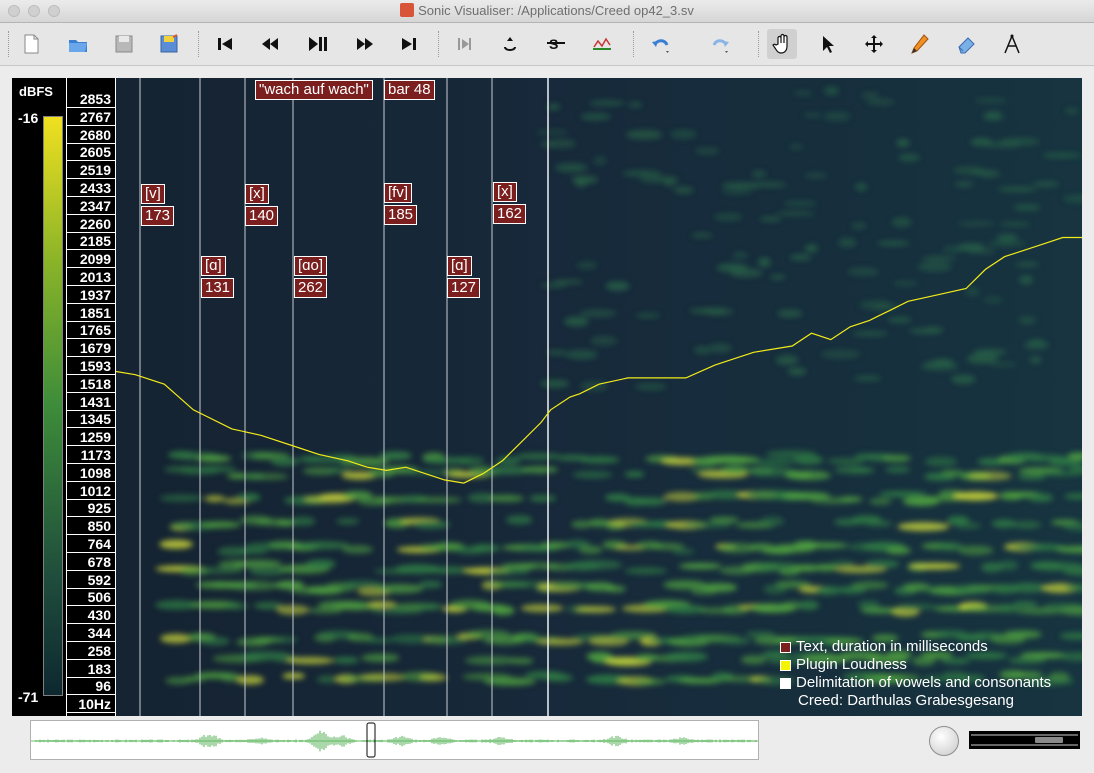 This screenshot has height=773, width=1094. What do you see at coordinates (915, 647) in the screenshot?
I see `legend-item: Text, duration in milliseconds` at bounding box center [915, 647].